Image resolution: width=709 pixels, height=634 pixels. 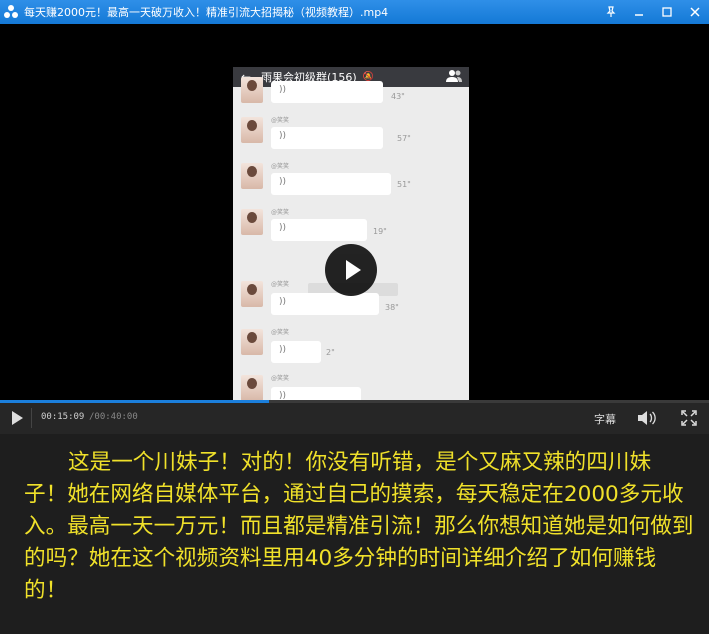 What do you see at coordinates (380, 231) in the screenshot?
I see `voice-duration: 19"` at bounding box center [380, 231].